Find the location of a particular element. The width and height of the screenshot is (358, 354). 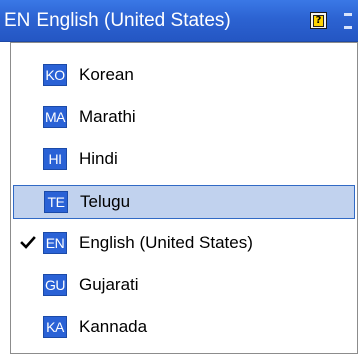

help-question-icon: ? is located at coordinates (318, 20).